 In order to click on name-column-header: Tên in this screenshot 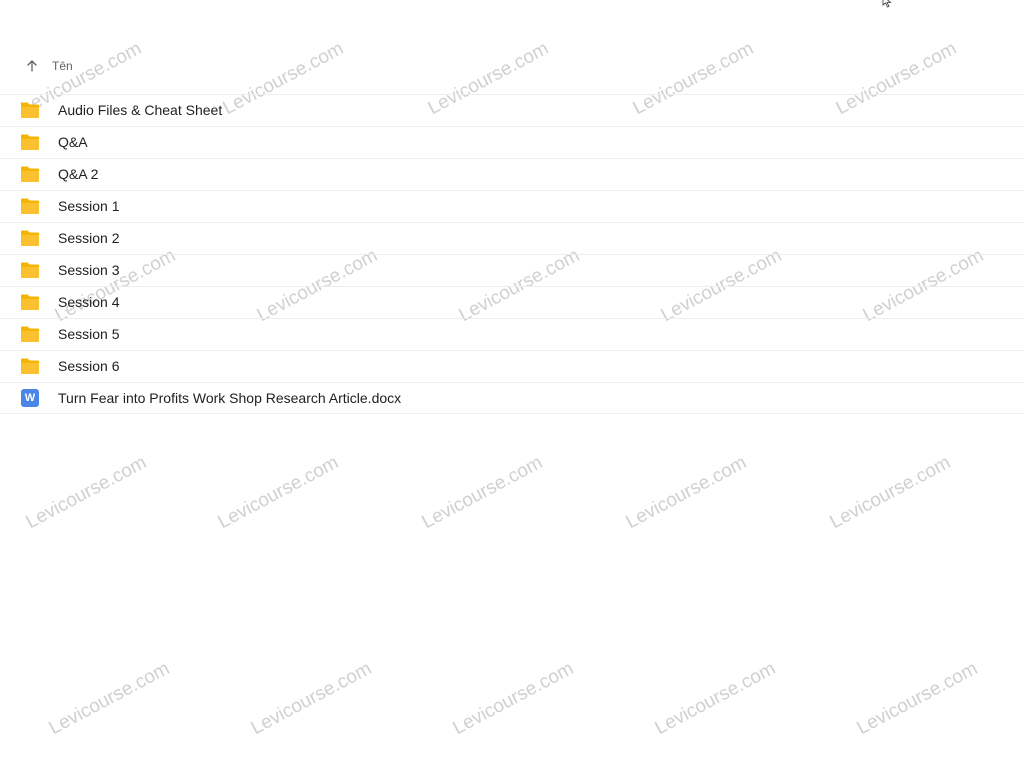, I will do `click(62, 66)`.